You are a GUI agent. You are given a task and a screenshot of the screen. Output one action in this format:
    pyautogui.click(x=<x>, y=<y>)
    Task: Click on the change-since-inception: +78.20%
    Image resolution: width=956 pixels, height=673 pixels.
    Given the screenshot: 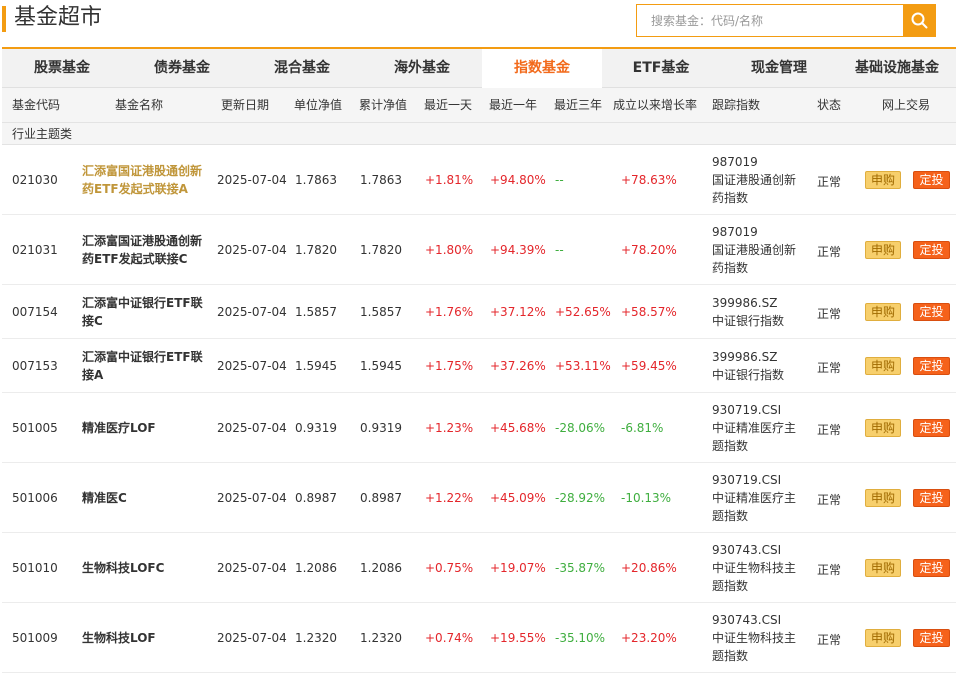 What is the action you would take?
    pyautogui.click(x=649, y=250)
    